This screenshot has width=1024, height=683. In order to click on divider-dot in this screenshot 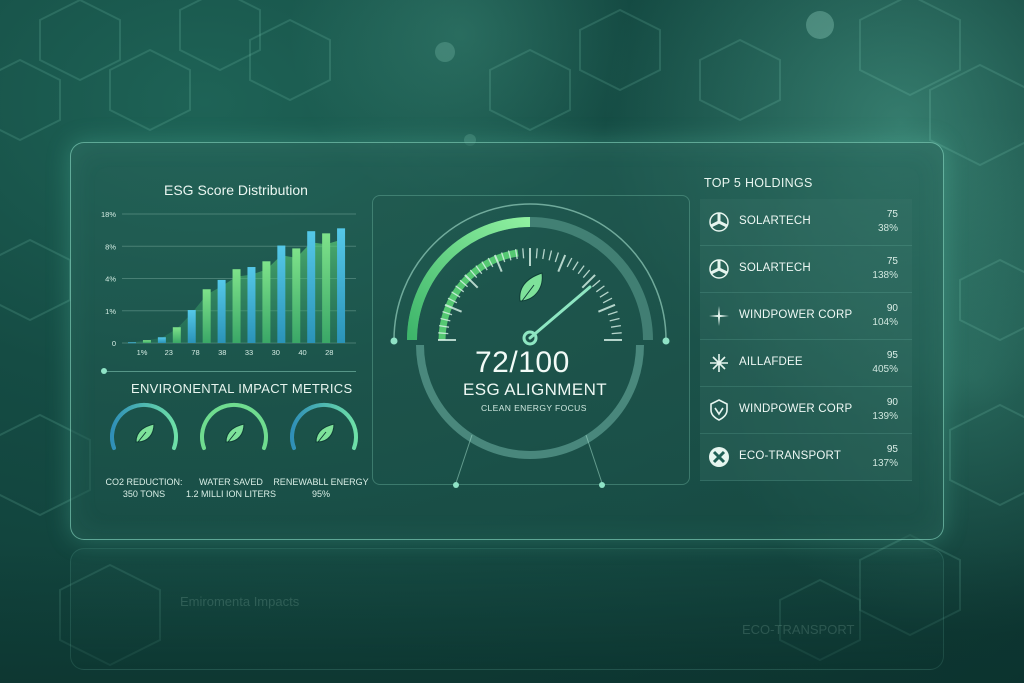, I will do `click(104, 371)`.